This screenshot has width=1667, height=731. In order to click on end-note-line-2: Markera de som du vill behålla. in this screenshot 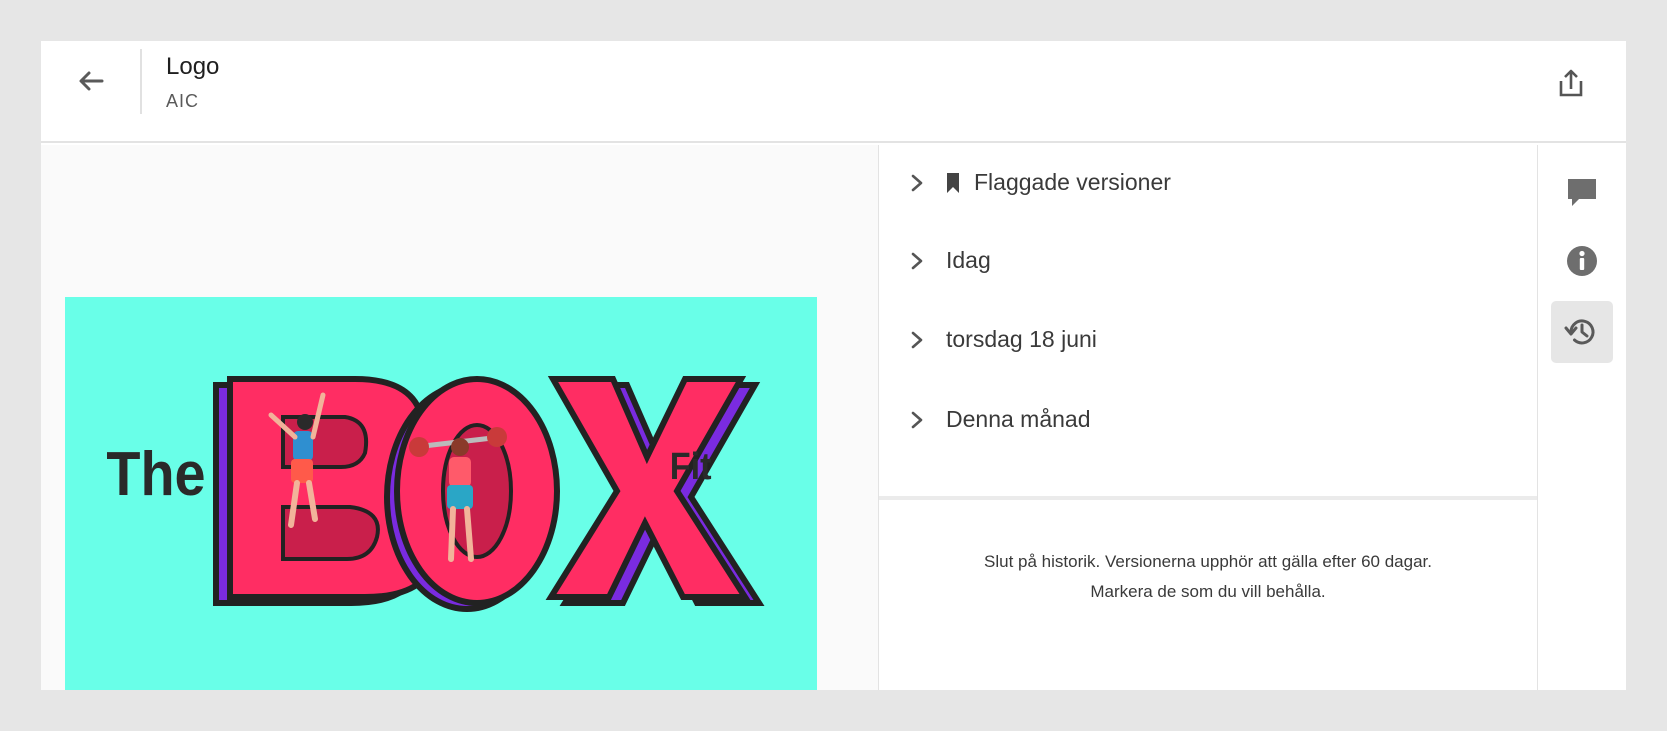, I will do `click(1208, 591)`.